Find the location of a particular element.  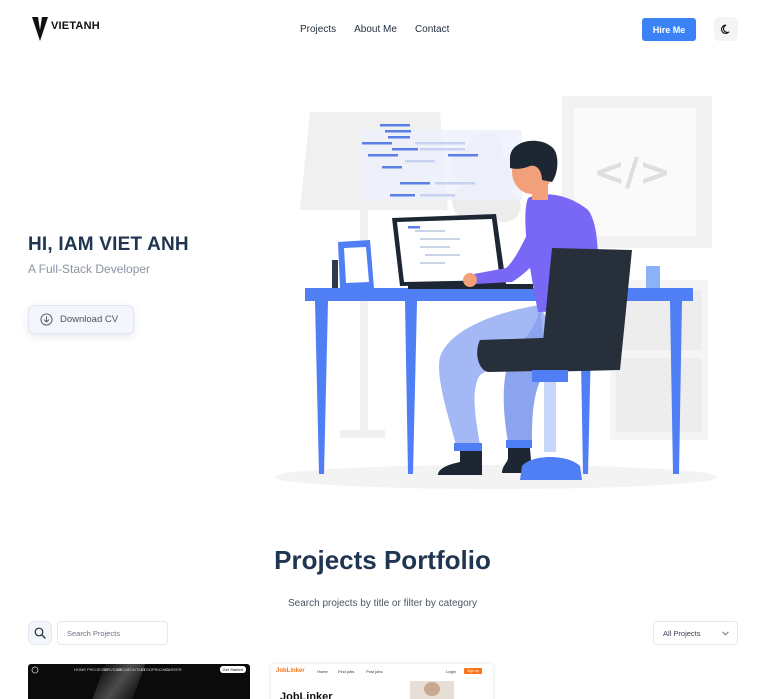

nav-link-projects: Projects is located at coordinates (318, 29).